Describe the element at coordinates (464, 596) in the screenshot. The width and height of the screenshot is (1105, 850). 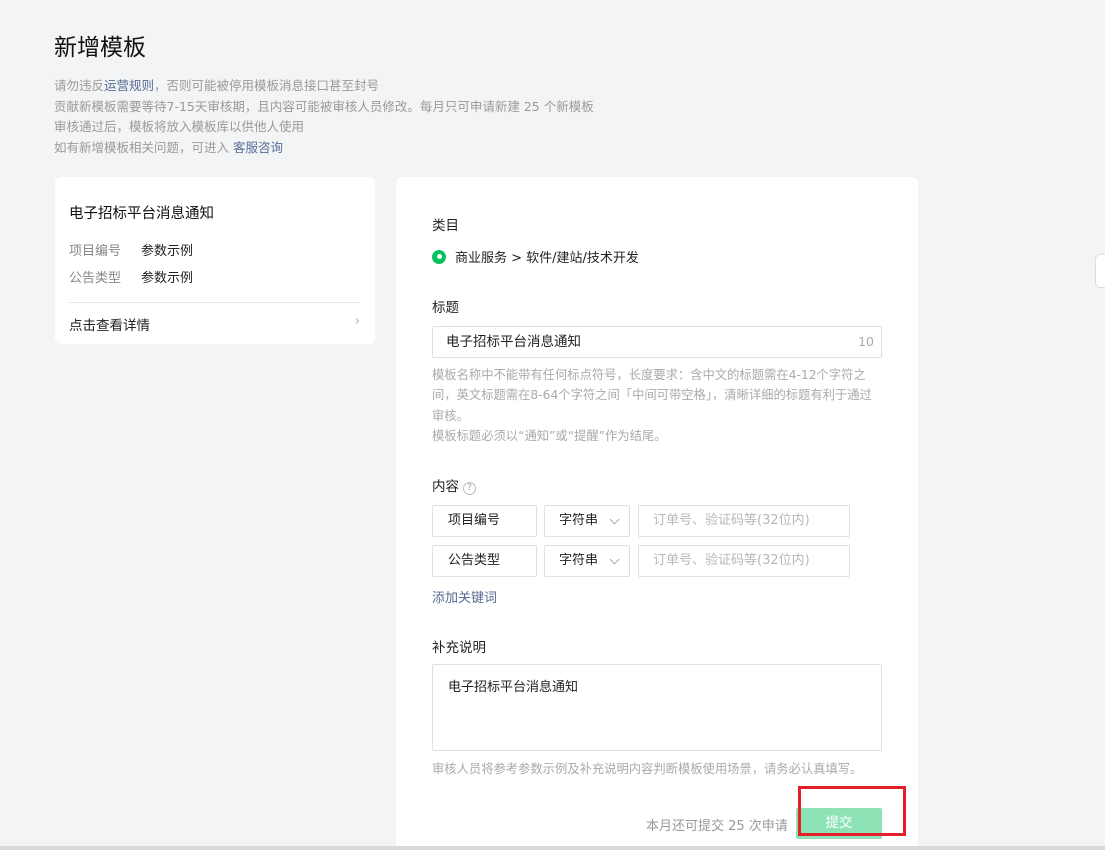
I see `add-keyword-link: 添加关键词` at that location.